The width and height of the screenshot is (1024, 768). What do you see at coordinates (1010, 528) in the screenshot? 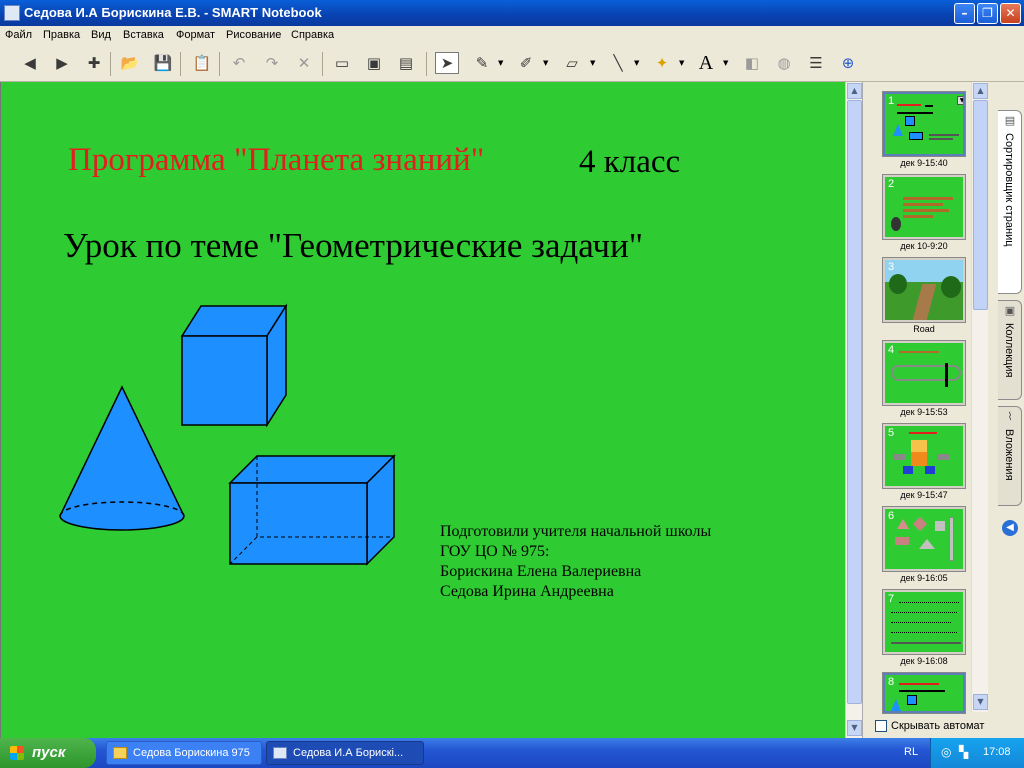
I see `collapse-panel-icon: ◀` at bounding box center [1010, 528].